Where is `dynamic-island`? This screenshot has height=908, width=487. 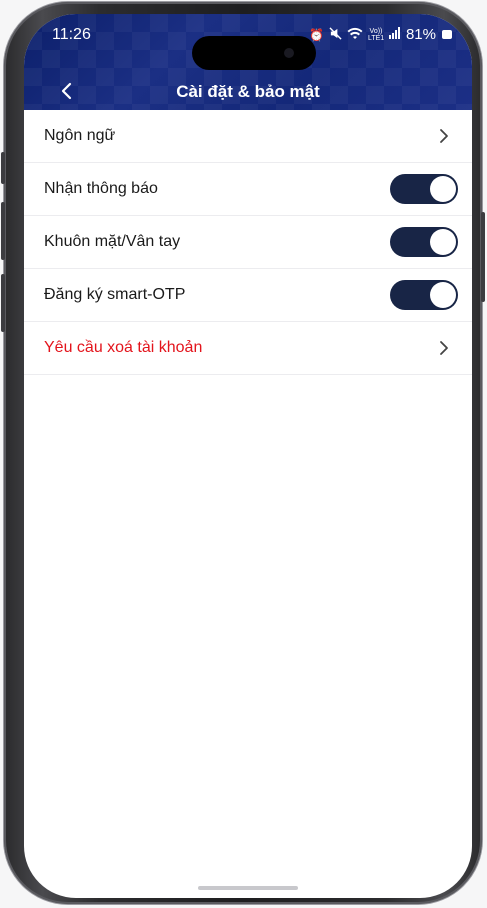 dynamic-island is located at coordinates (254, 53).